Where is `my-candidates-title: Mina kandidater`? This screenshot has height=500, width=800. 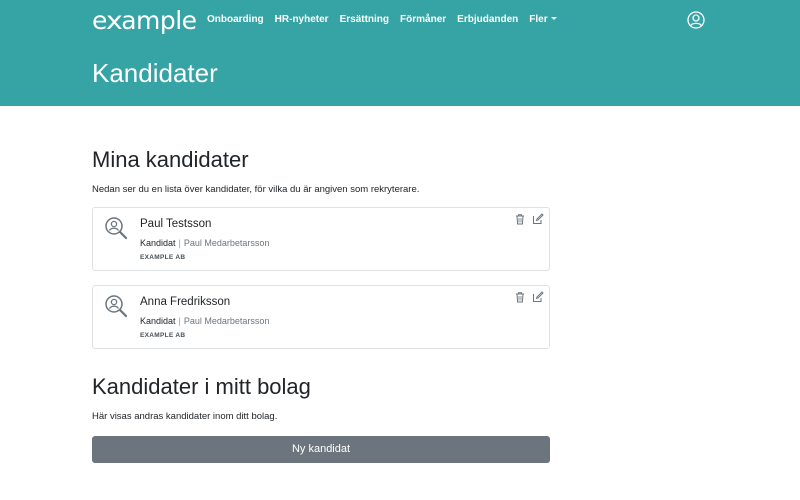 my-candidates-title: Mina kandidater is located at coordinates (170, 159).